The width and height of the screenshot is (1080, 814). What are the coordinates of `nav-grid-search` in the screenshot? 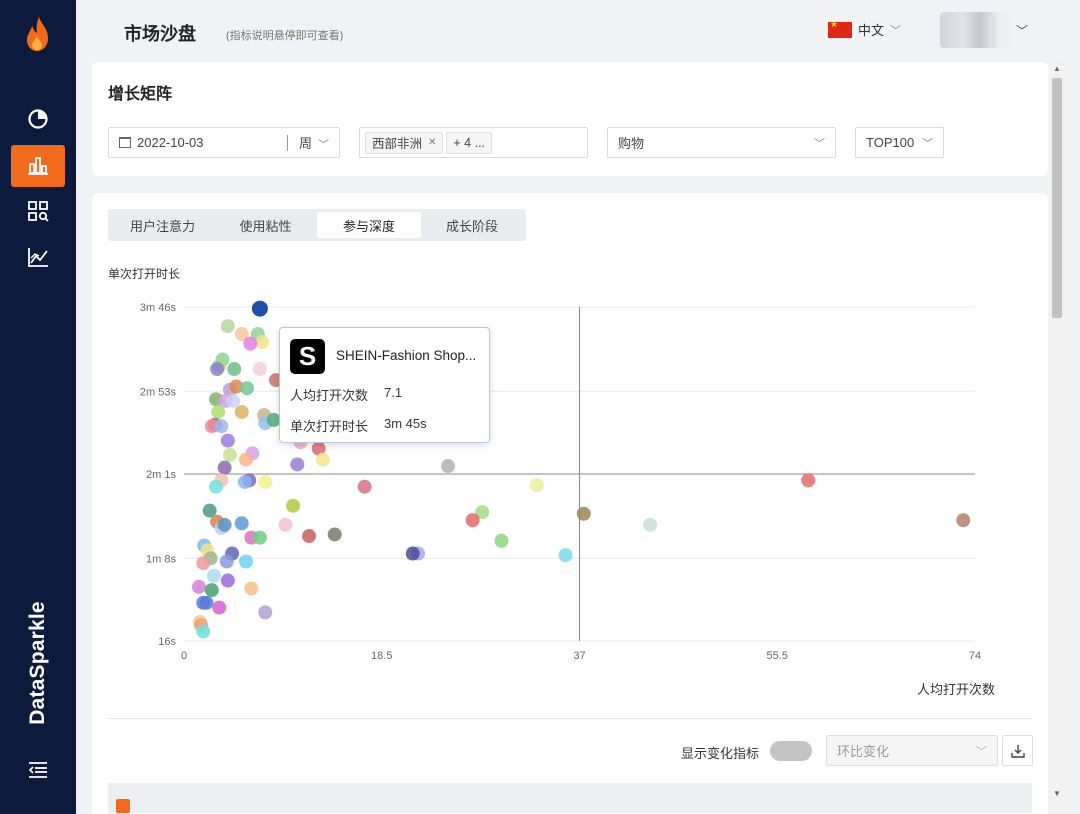 It's located at (38, 211).